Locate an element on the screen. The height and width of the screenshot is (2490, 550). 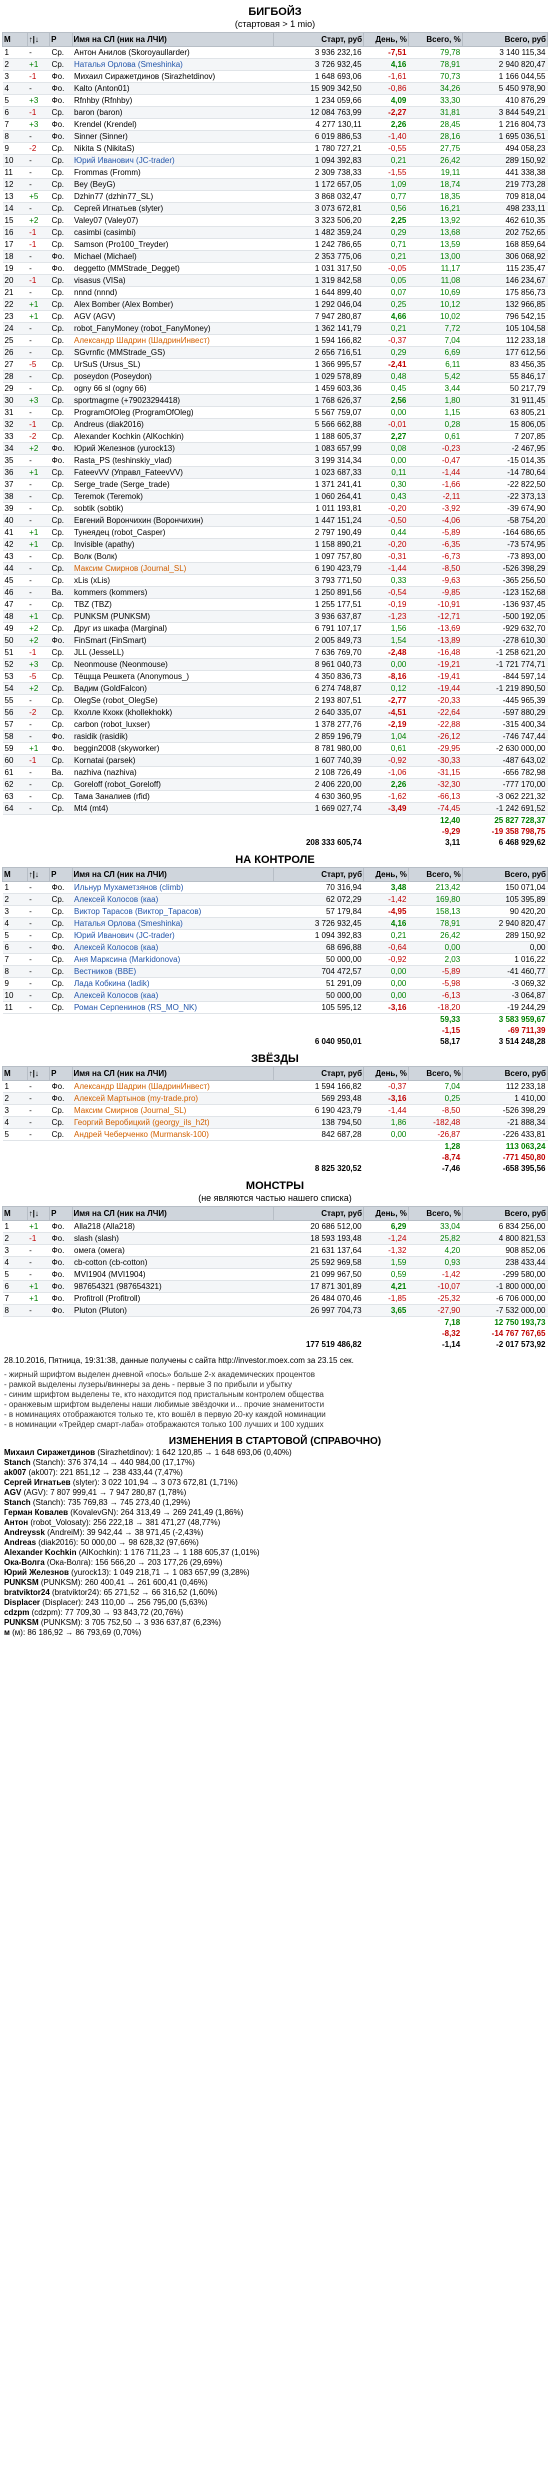
day-cell: -1,40 is located at coordinates (386, 136).